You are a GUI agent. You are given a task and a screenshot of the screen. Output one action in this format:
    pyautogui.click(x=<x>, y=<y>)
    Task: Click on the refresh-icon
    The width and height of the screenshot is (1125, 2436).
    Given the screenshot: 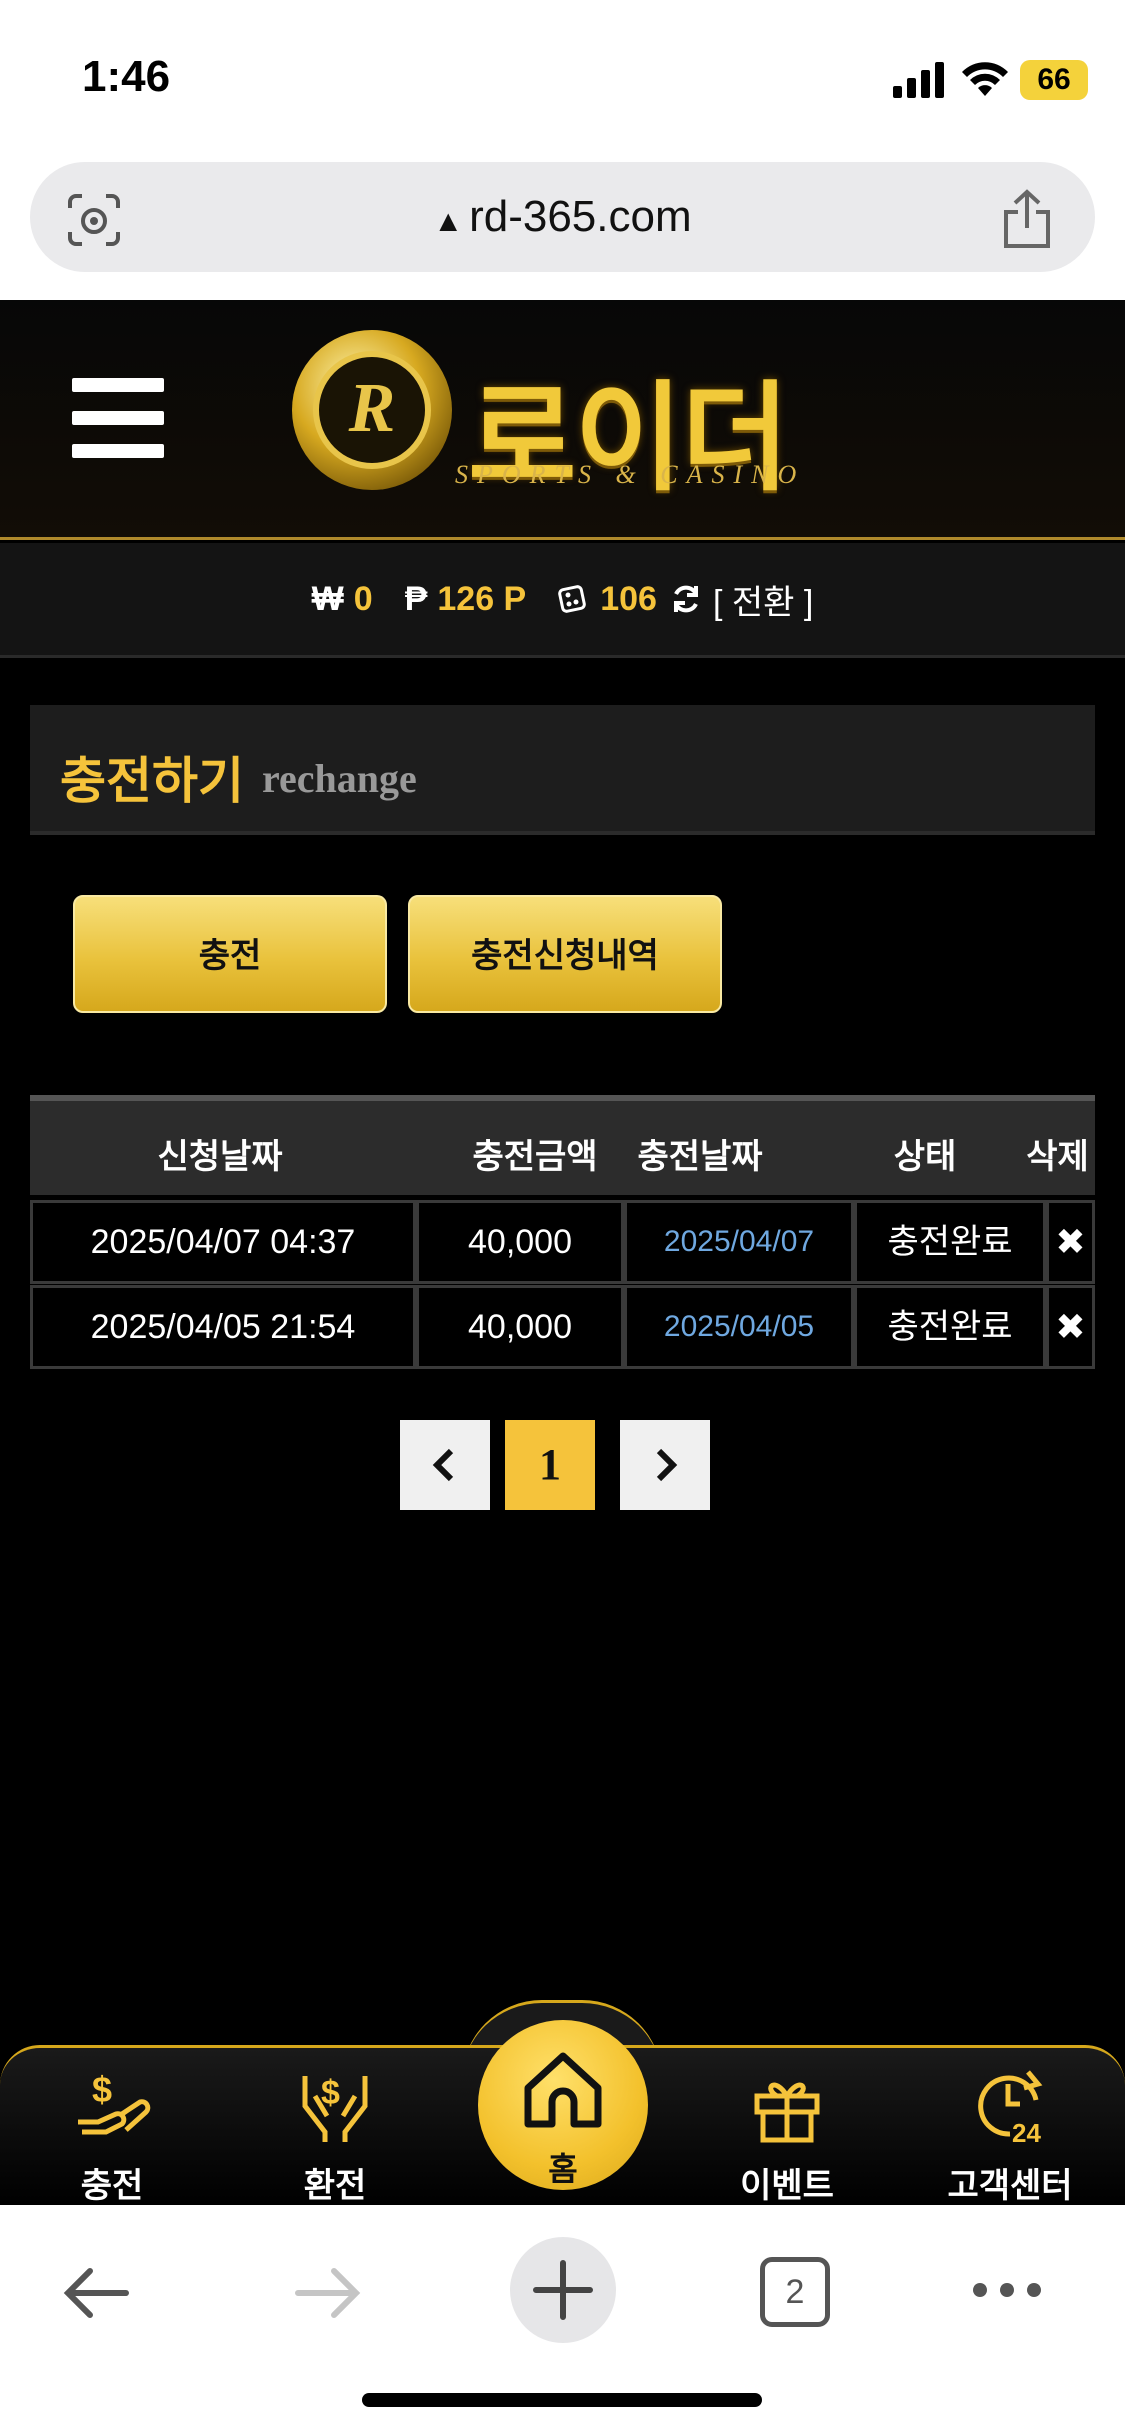 What is the action you would take?
    pyautogui.click(x=686, y=599)
    